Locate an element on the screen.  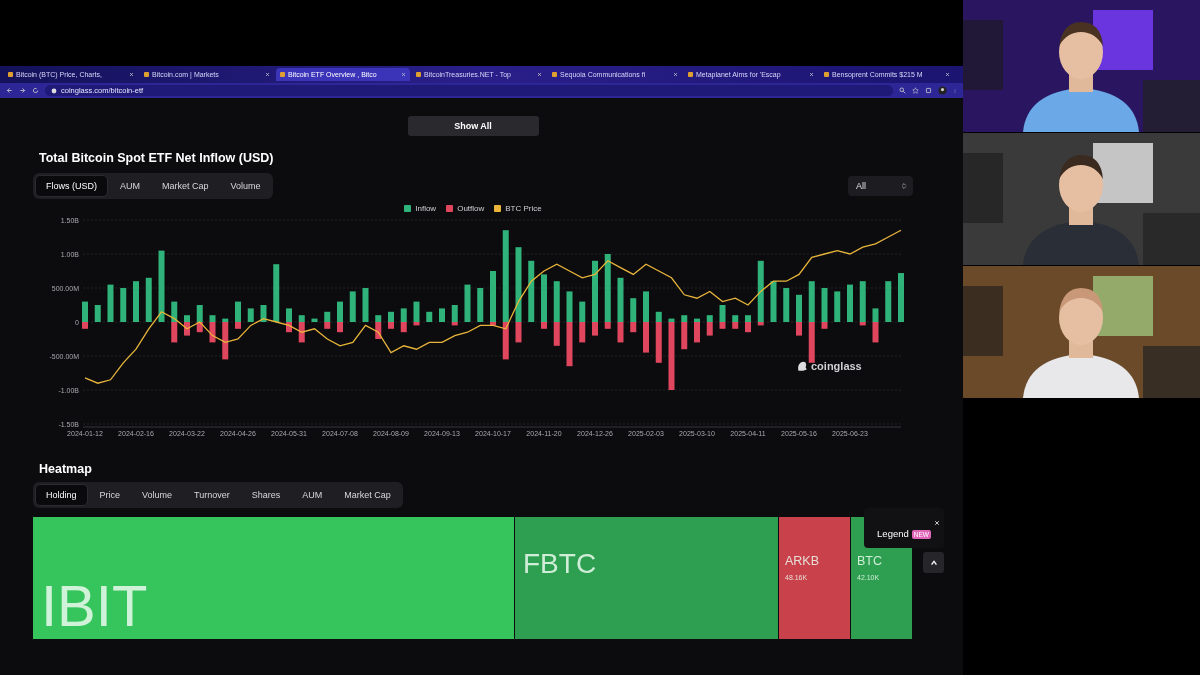
heatmap-tab: Shares is located at coordinates (266, 495).